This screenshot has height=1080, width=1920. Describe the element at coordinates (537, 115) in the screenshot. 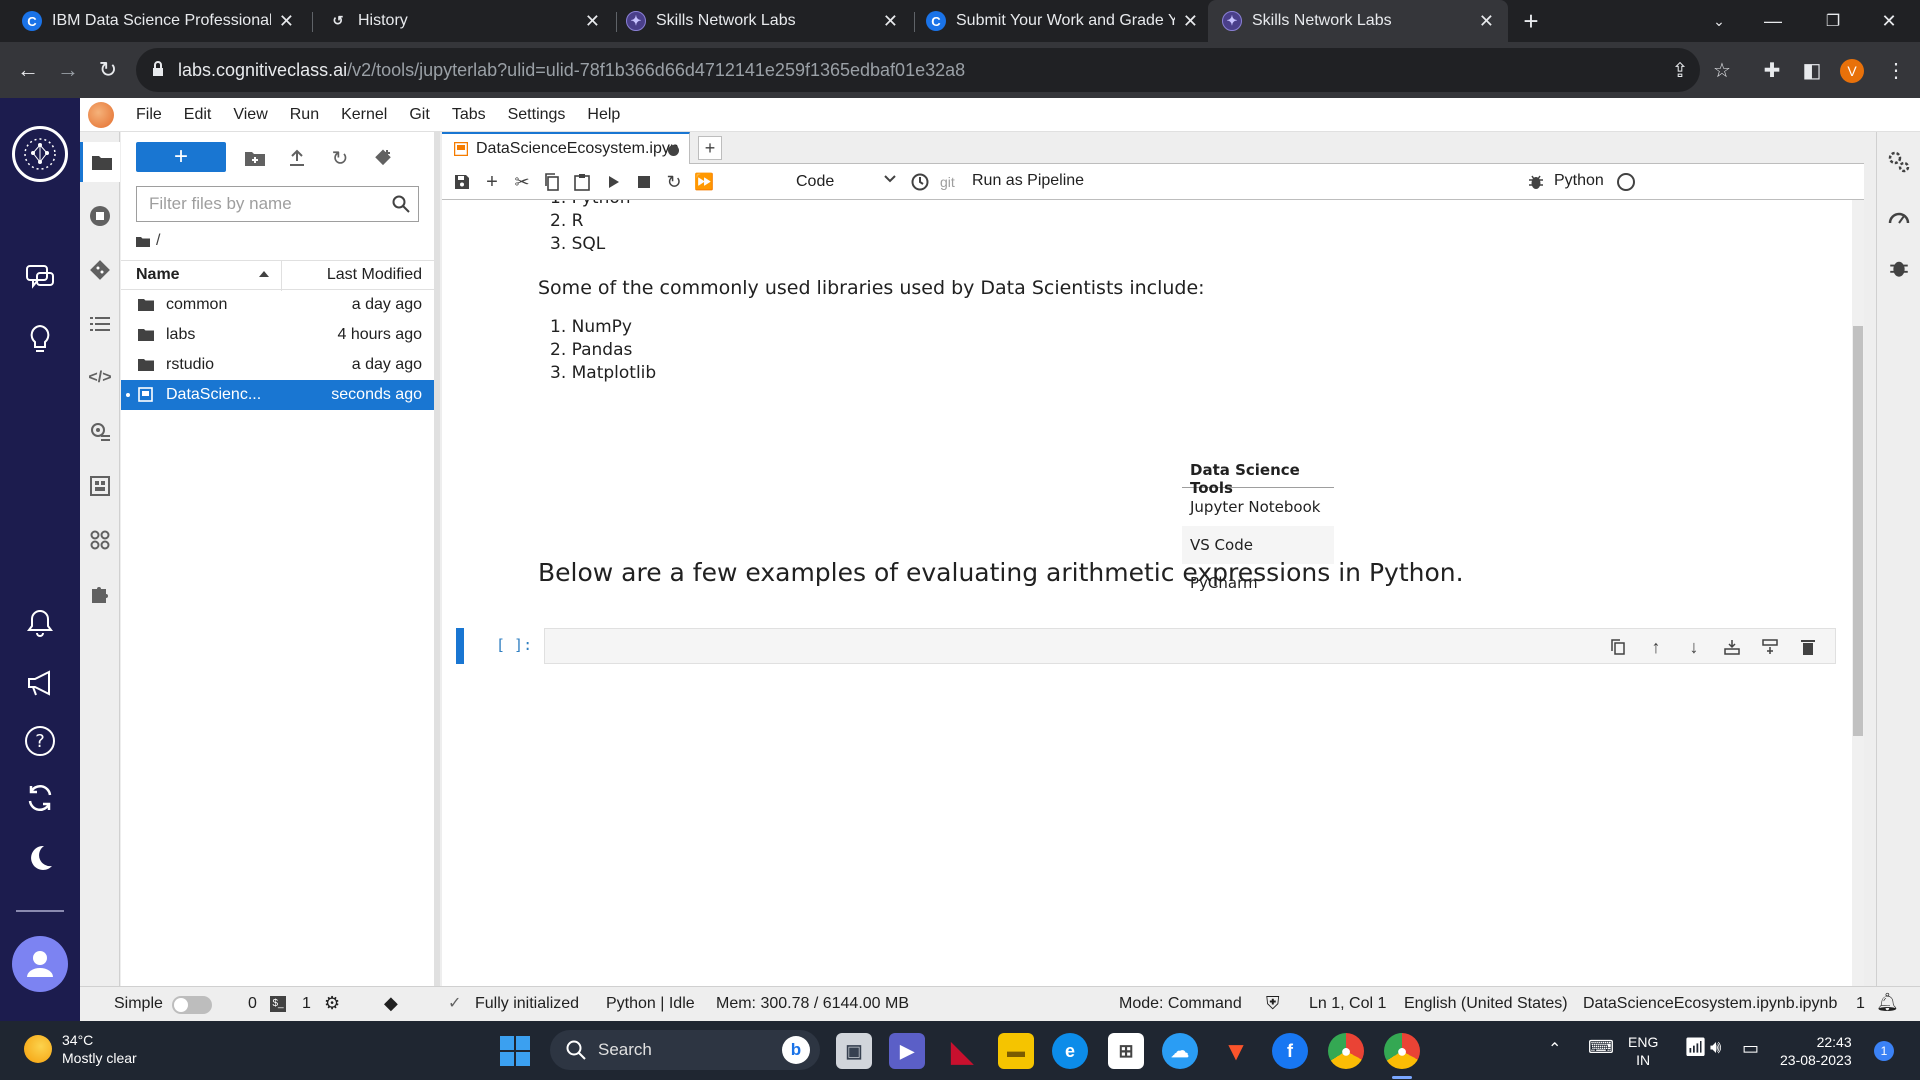

I see `menu-settings: Settings` at that location.